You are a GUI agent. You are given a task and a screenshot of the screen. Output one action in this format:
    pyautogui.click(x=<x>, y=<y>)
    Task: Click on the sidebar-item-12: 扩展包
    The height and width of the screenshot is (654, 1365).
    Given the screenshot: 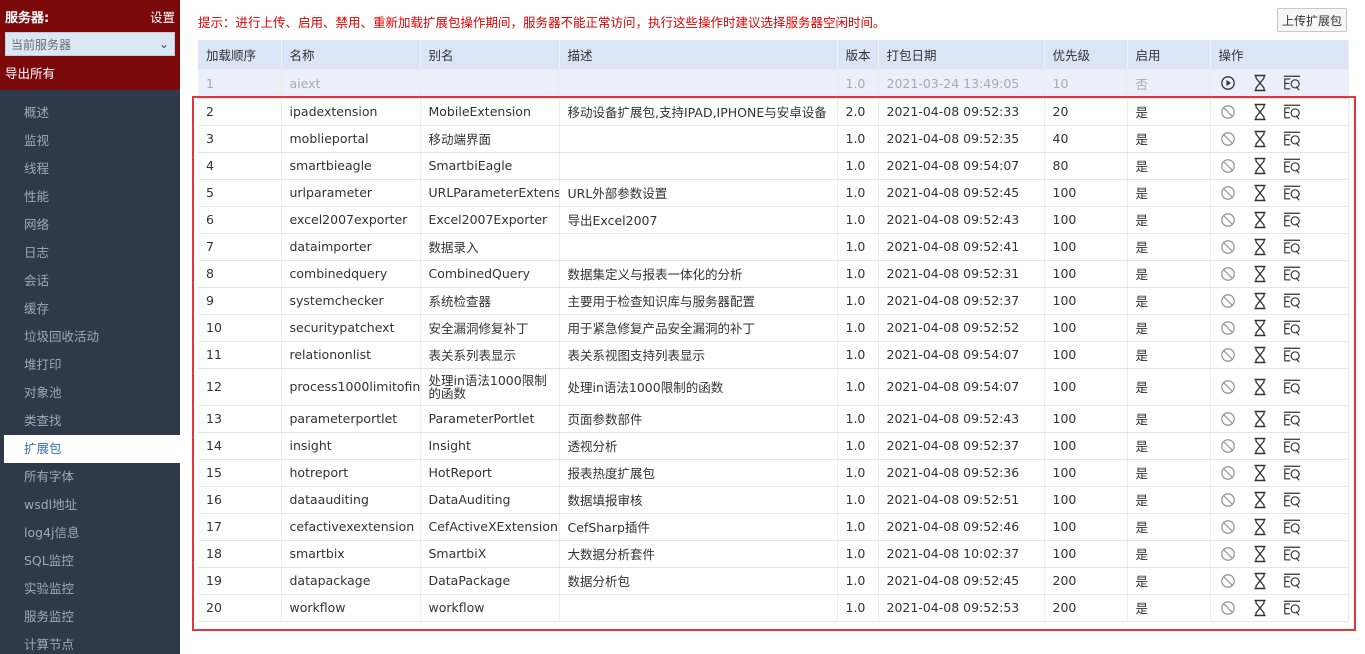 What is the action you would take?
    pyautogui.click(x=92, y=449)
    